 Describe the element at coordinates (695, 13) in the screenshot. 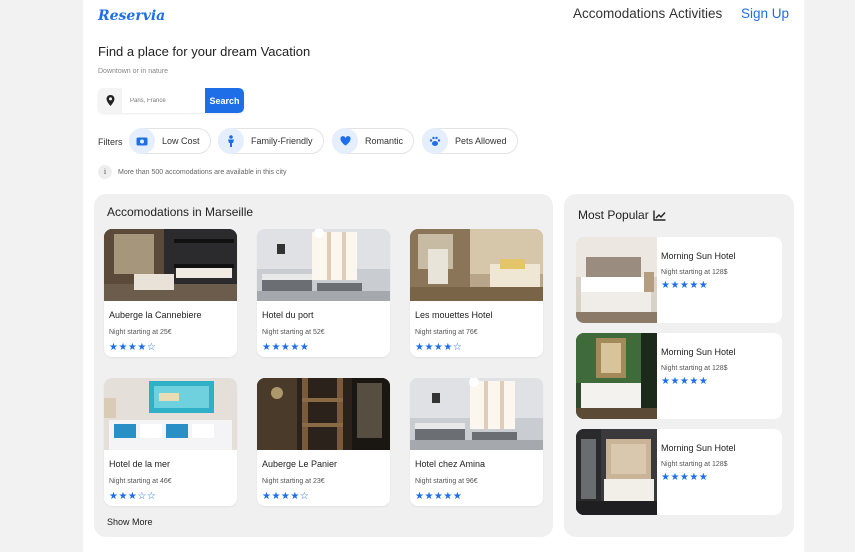

I see `nav-activities: Activities` at that location.